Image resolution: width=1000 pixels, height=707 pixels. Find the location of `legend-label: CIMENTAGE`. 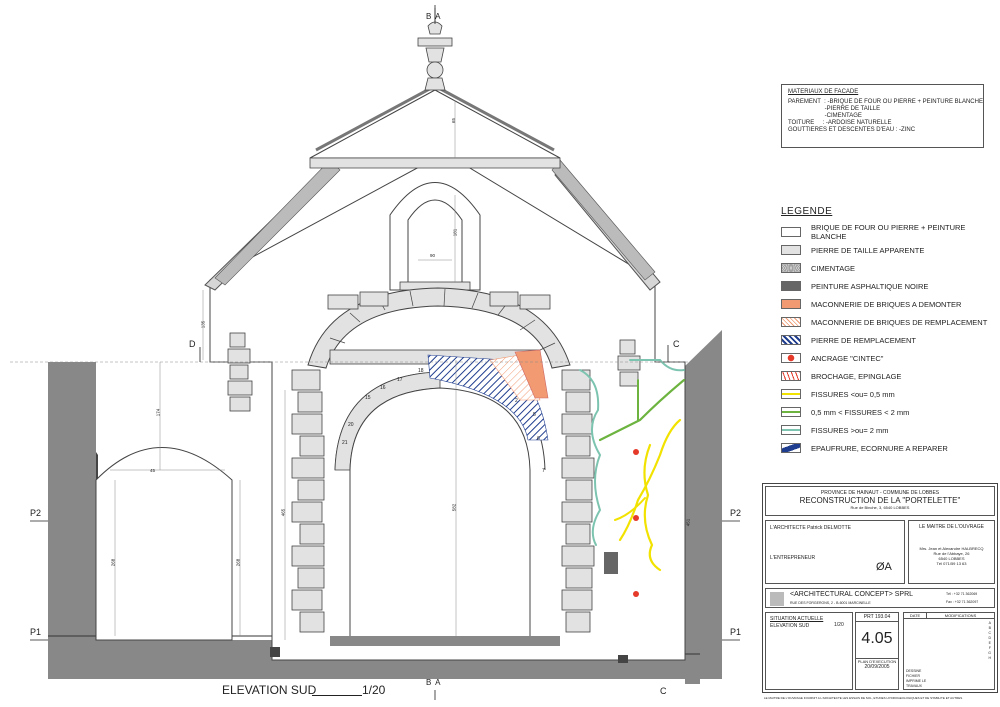

legend-label: CIMENTAGE is located at coordinates (833, 268).